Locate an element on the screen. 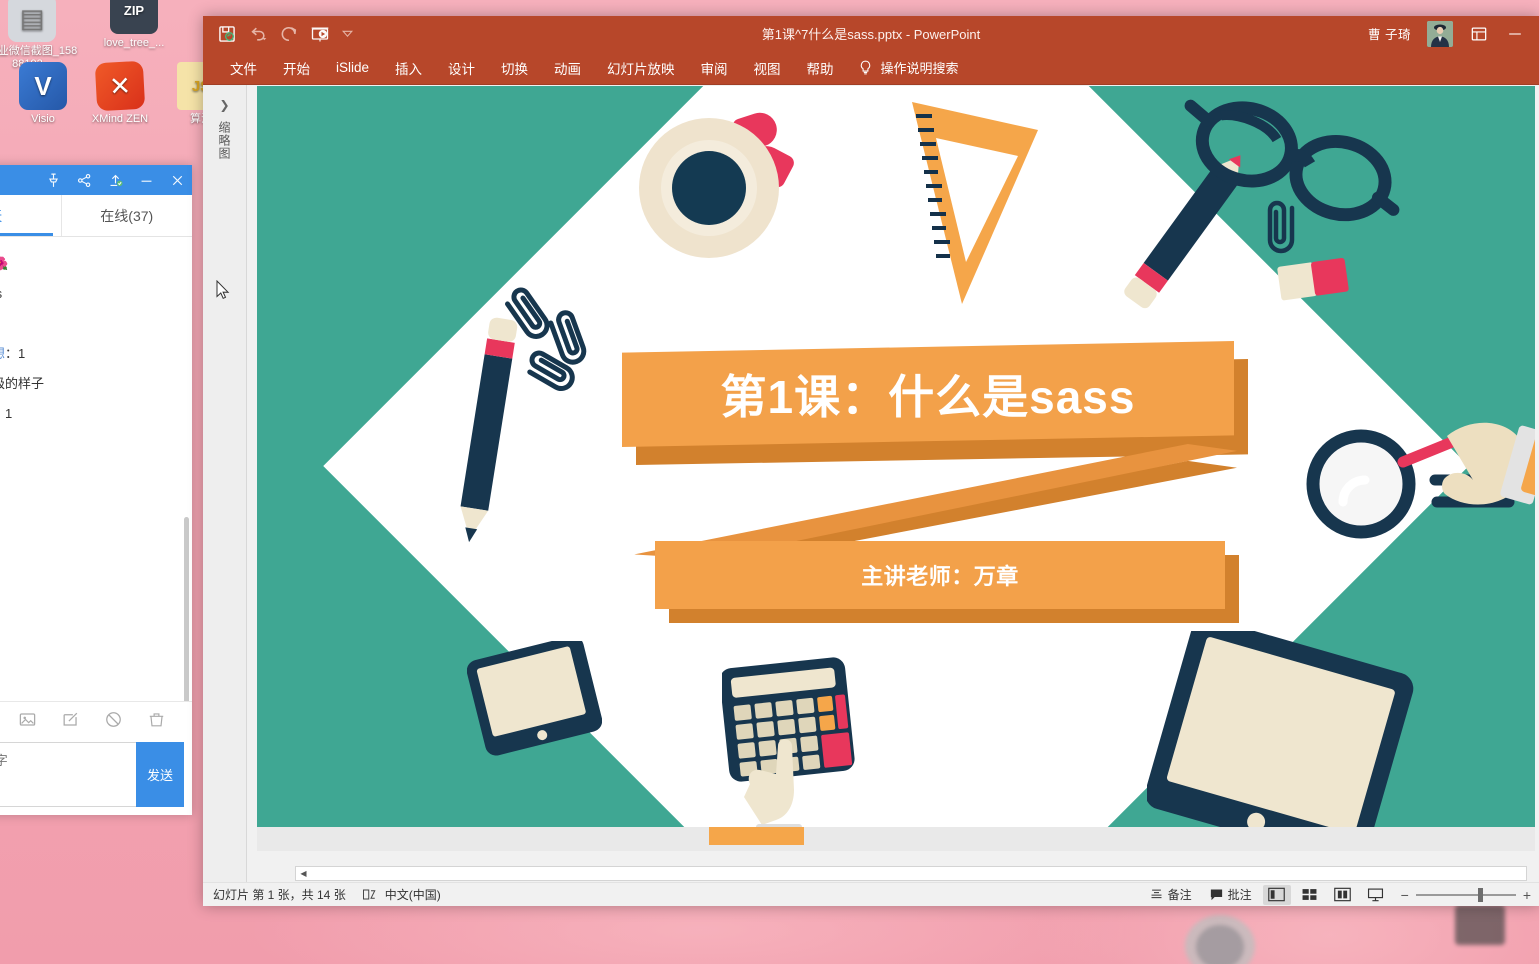 This screenshot has width=1539, height=964. slide-sorter-icon is located at coordinates (1309, 894).